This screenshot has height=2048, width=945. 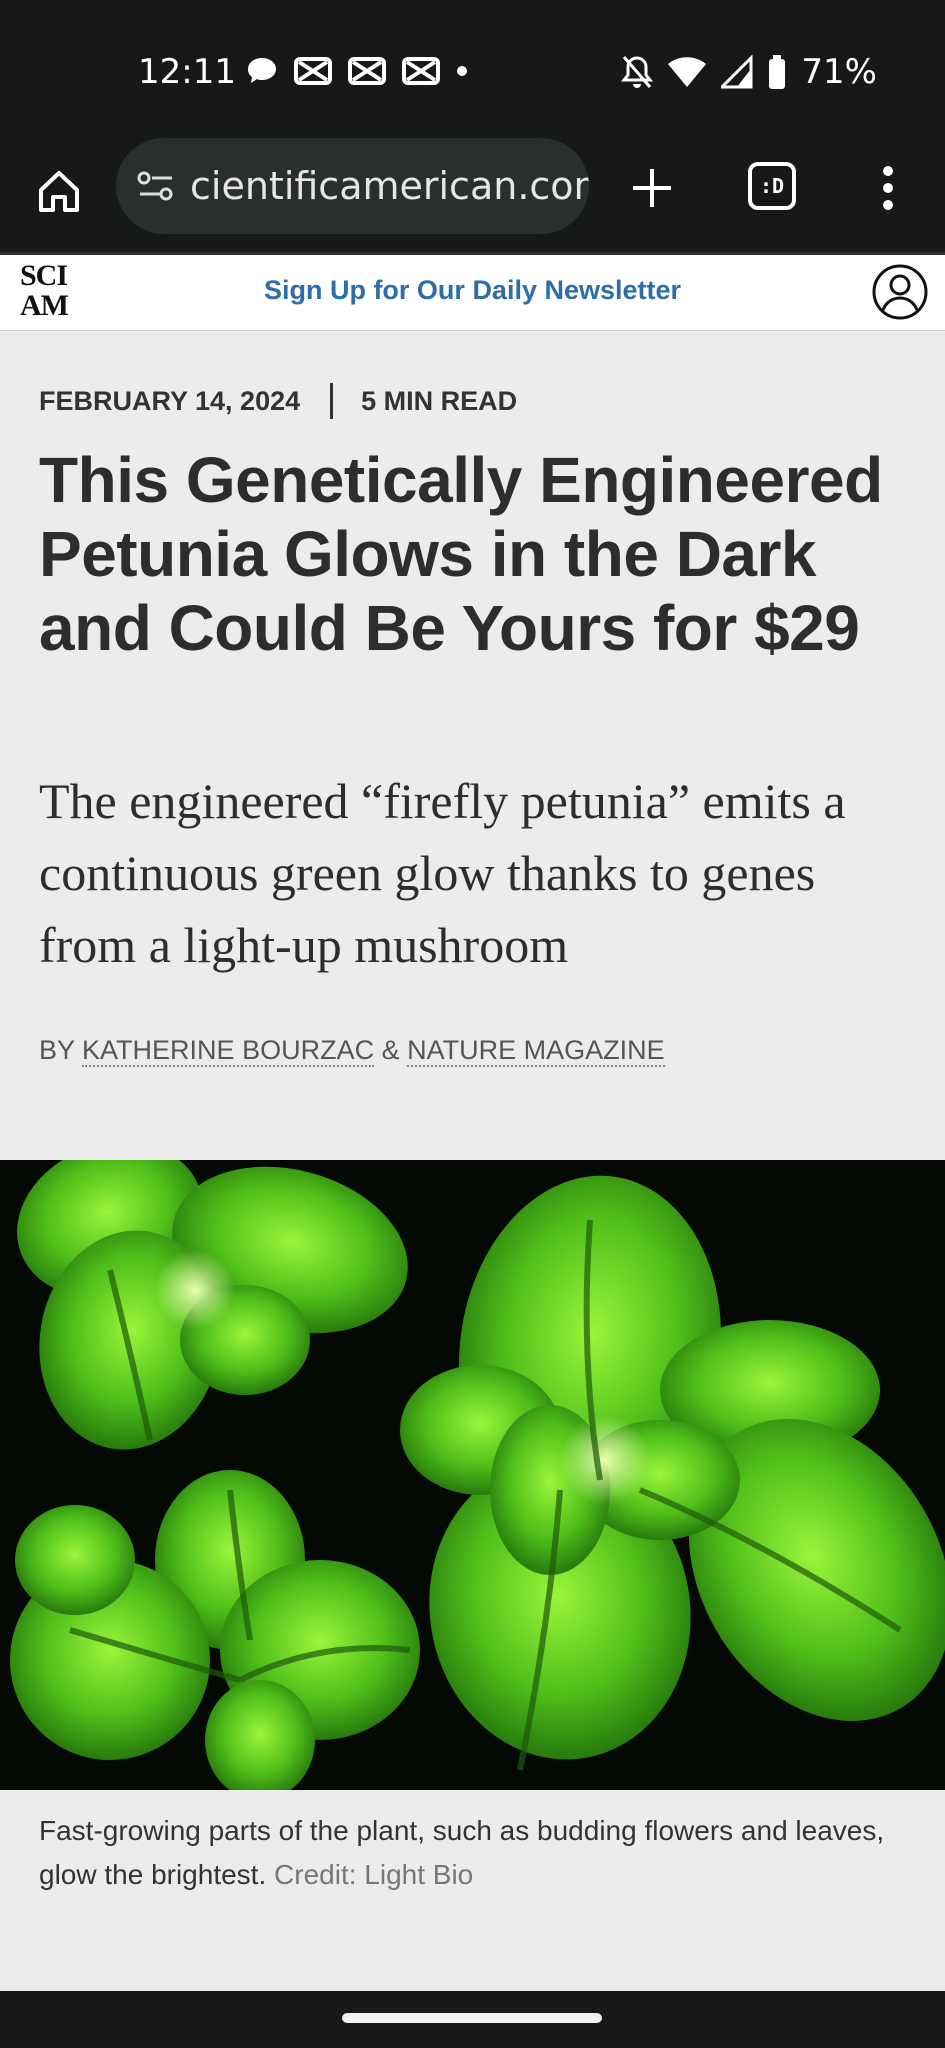 What do you see at coordinates (170, 400) in the screenshot?
I see `publish-date: FEBRUARY 14, 2024` at bounding box center [170, 400].